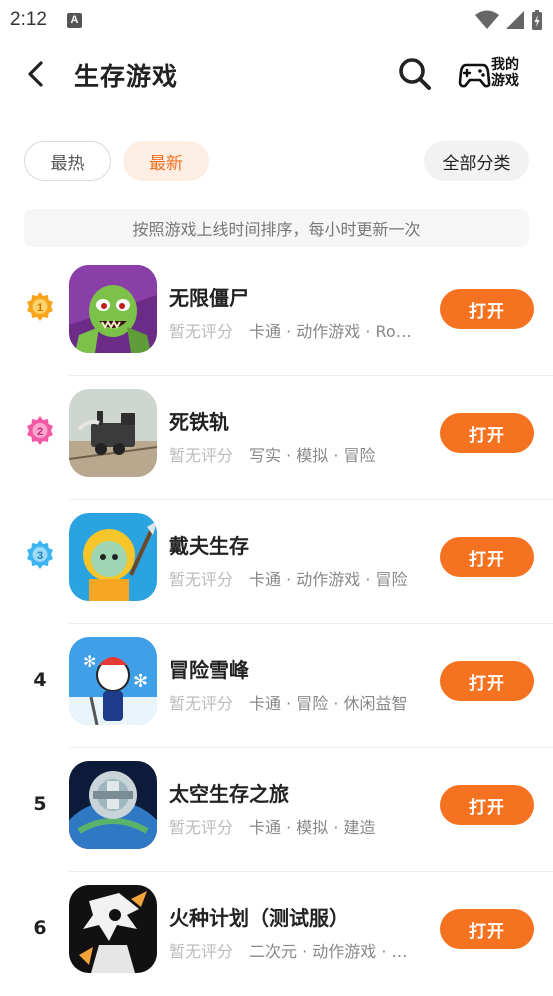  What do you see at coordinates (476, 161) in the screenshot?
I see `all-categories-button: 全部分类` at bounding box center [476, 161].